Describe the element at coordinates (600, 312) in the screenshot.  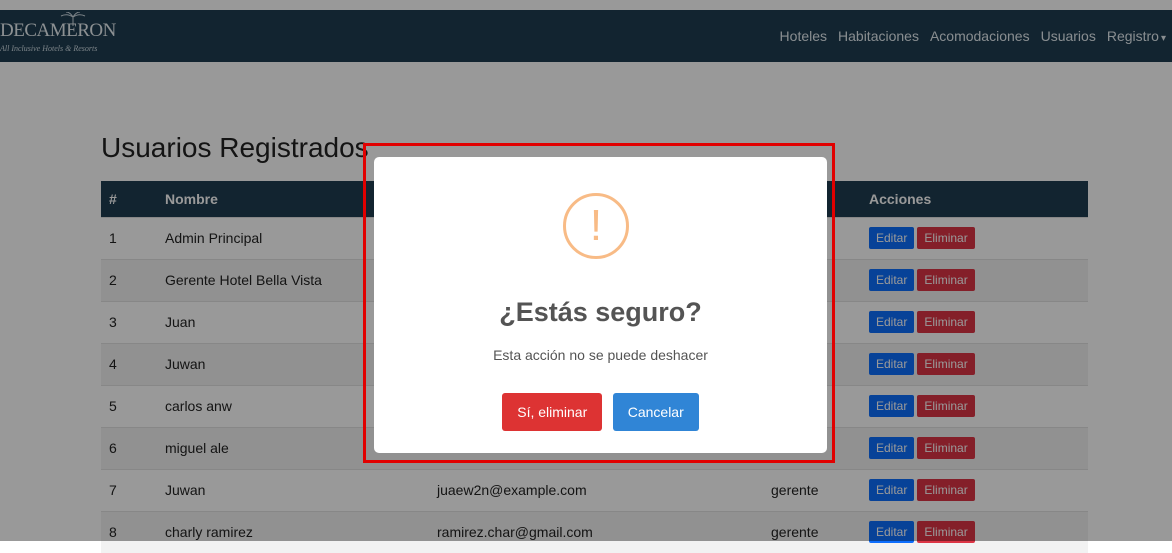
I see `dialog-title: ¿Estás seguro?` at that location.